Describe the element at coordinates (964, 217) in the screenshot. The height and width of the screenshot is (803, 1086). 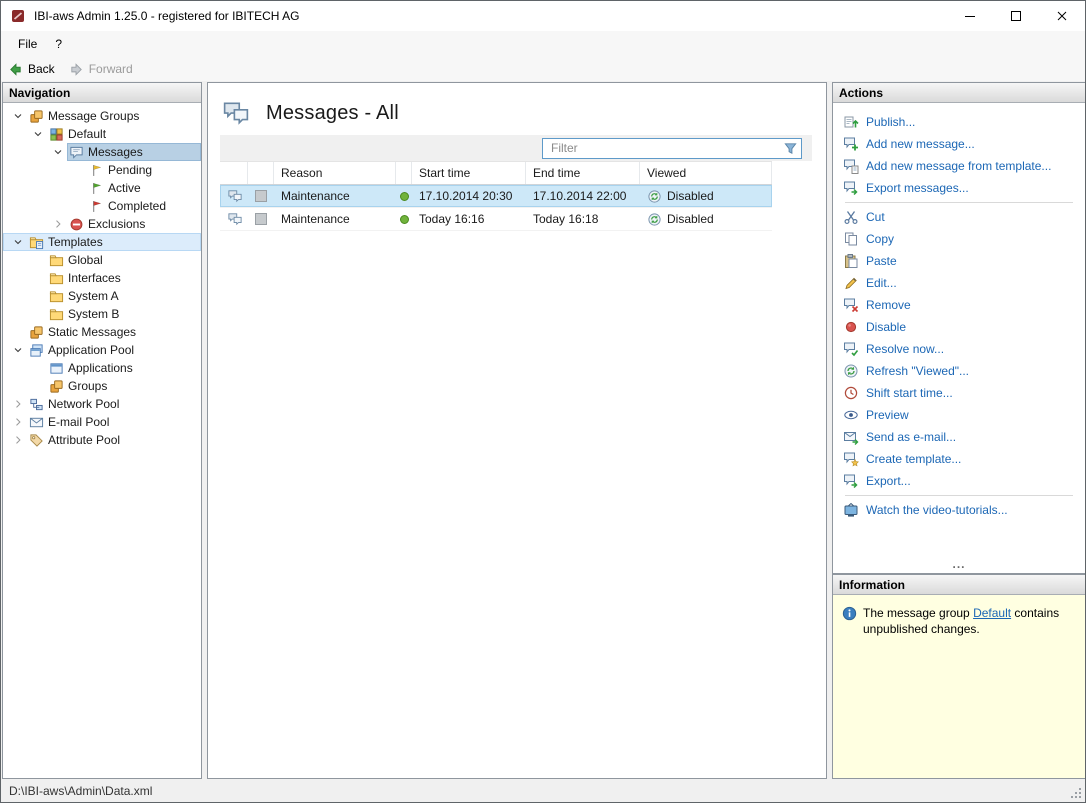
I see `action-cut: Cut` at that location.